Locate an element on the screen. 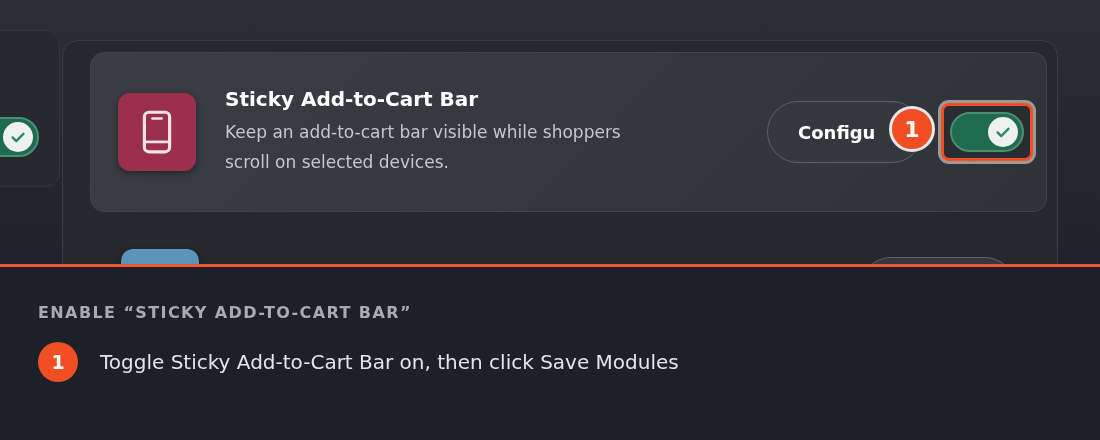  instruction-heading: ENABLE “STICKY ADD-TO-CART BAR” is located at coordinates (225, 312).